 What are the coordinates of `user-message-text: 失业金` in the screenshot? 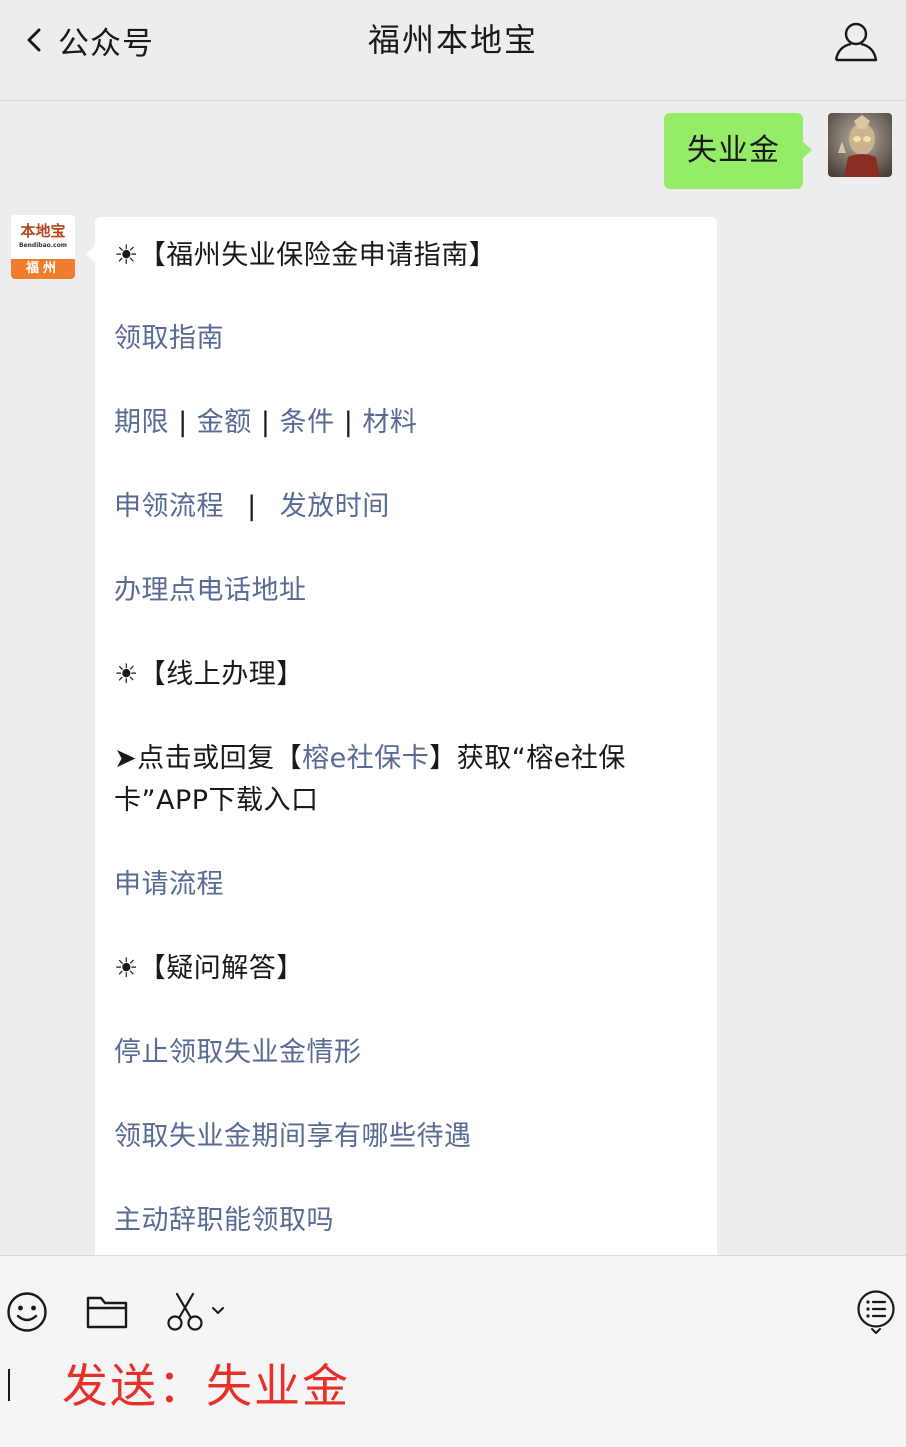 It's located at (733, 150).